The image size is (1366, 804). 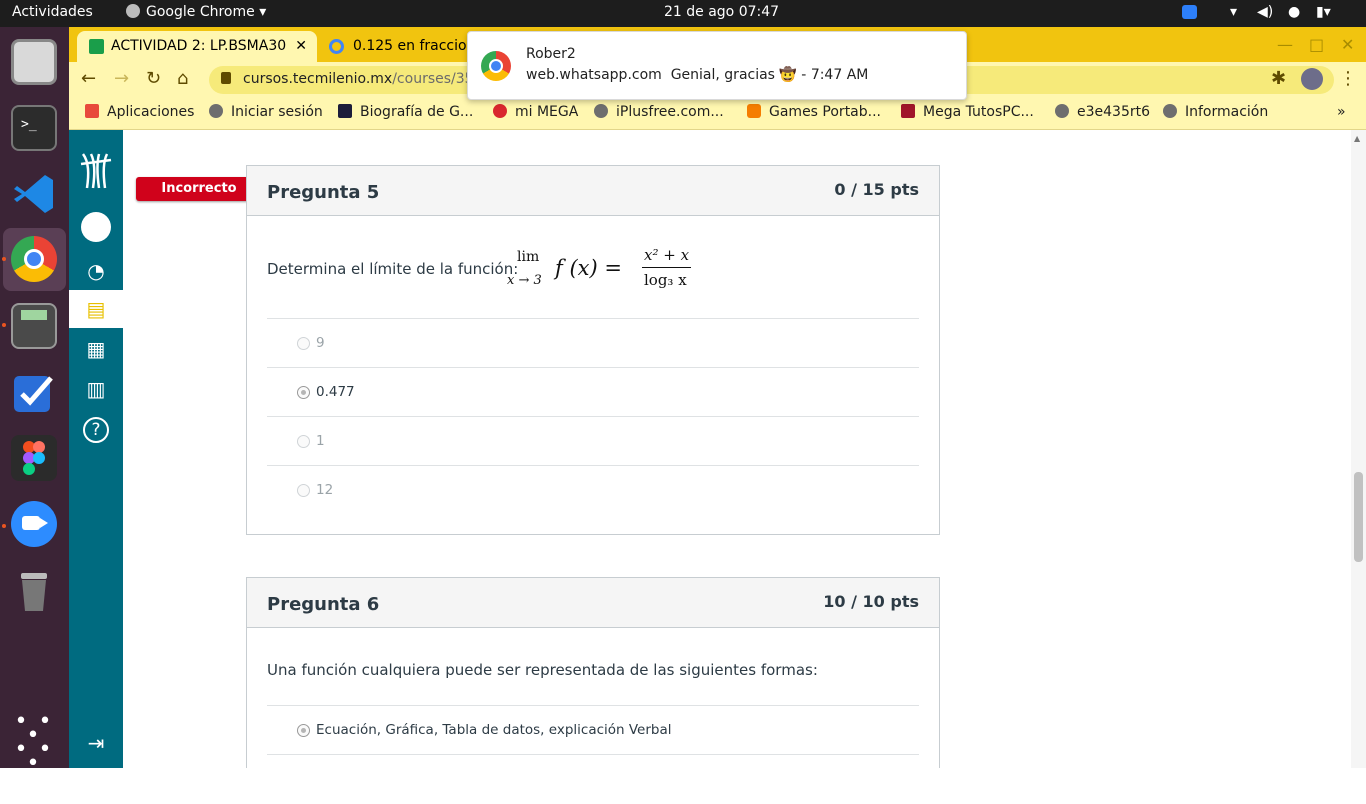 I want to click on collapse-nav-icon: ⇥, so click(x=96, y=743).